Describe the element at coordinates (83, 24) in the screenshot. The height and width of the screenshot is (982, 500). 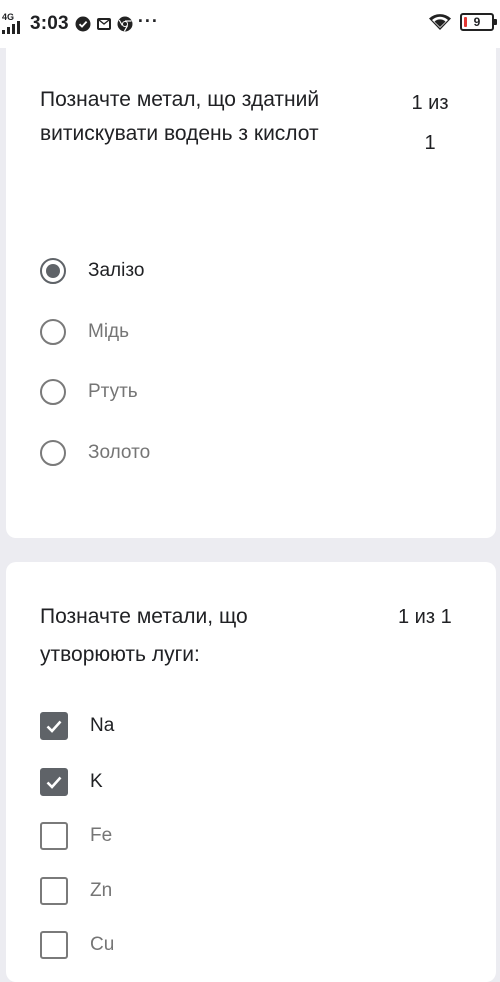
I see `check-circle-icon` at that location.